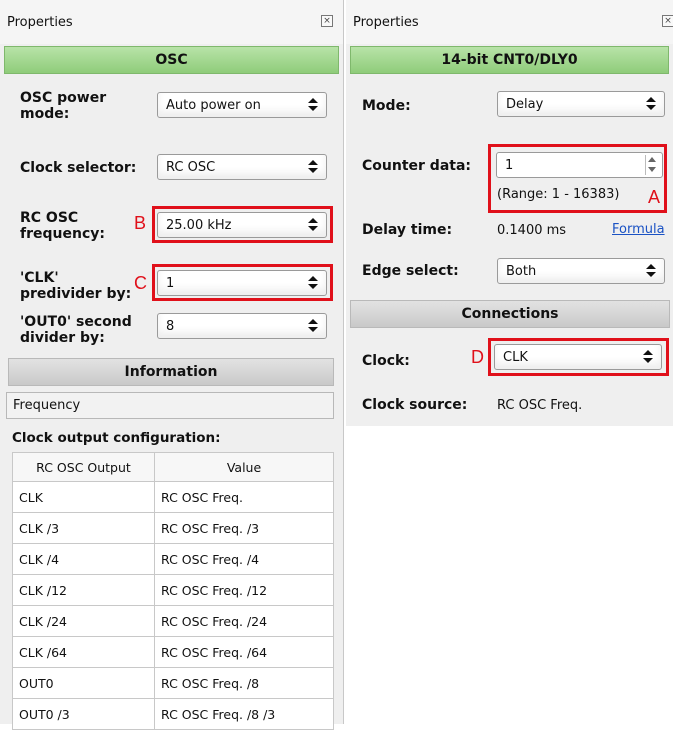 Image resolution: width=673 pixels, height=730 pixels. I want to click on out0-divider-select: 8, so click(242, 326).